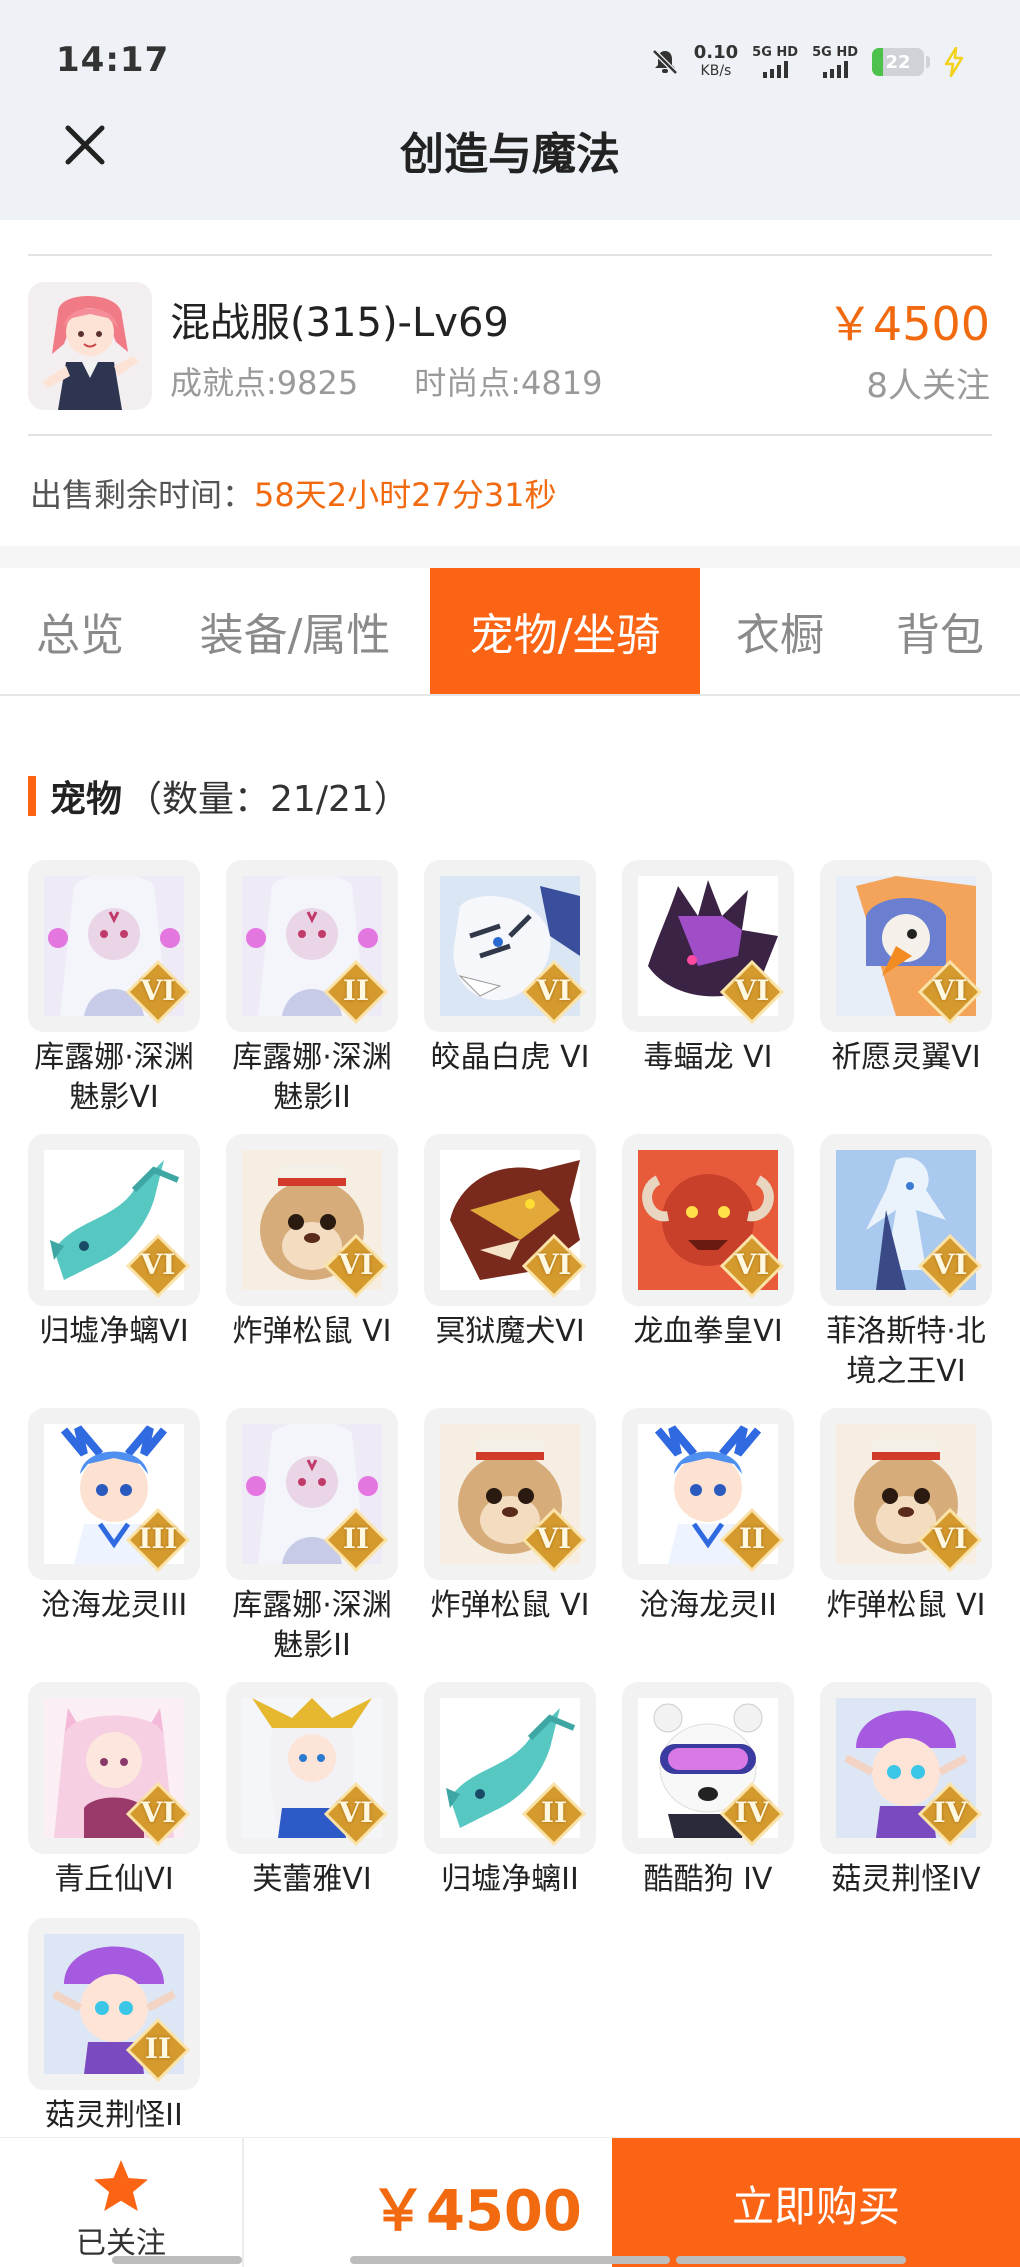 Image resolution: width=1020 pixels, height=2267 pixels. Describe the element at coordinates (716, 61) in the screenshot. I see `network-speed: 0.10 KB/s` at that location.